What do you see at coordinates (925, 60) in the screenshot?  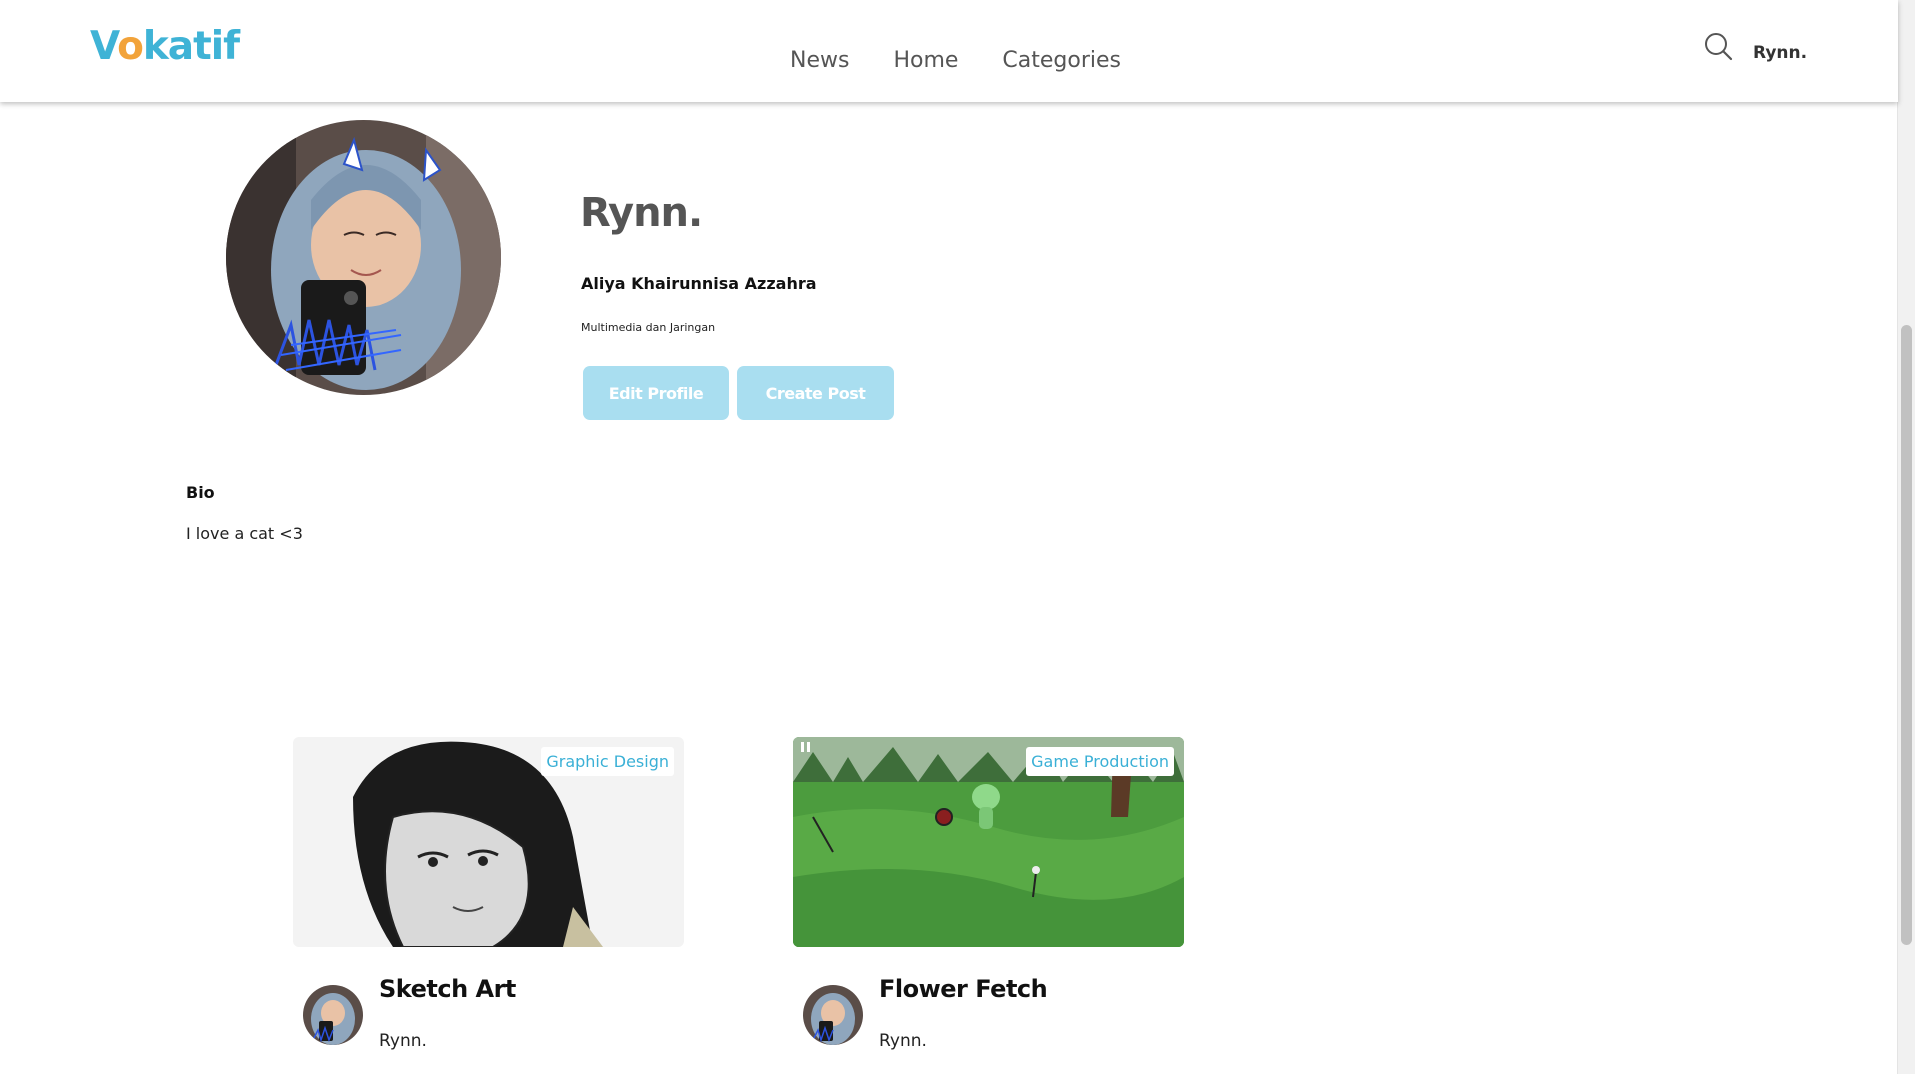 I see `nav-home: Home` at bounding box center [925, 60].